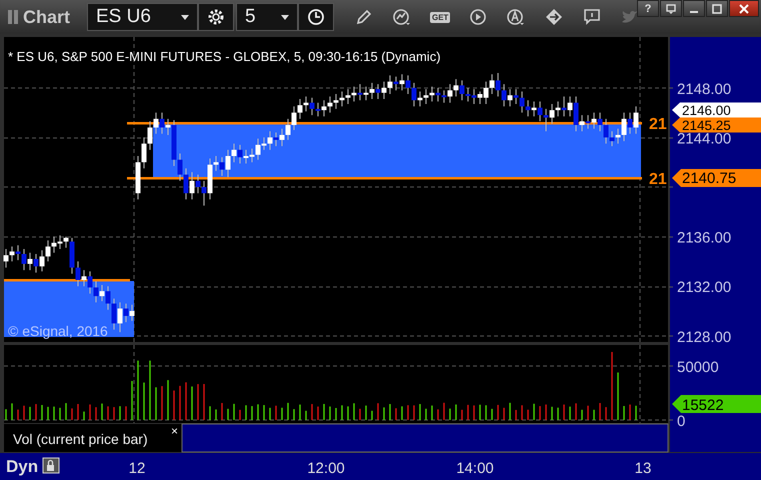 The height and width of the screenshot is (480, 761). Describe the element at coordinates (704, 139) in the screenshot. I see `price-axis-label: 2144.00` at that location.